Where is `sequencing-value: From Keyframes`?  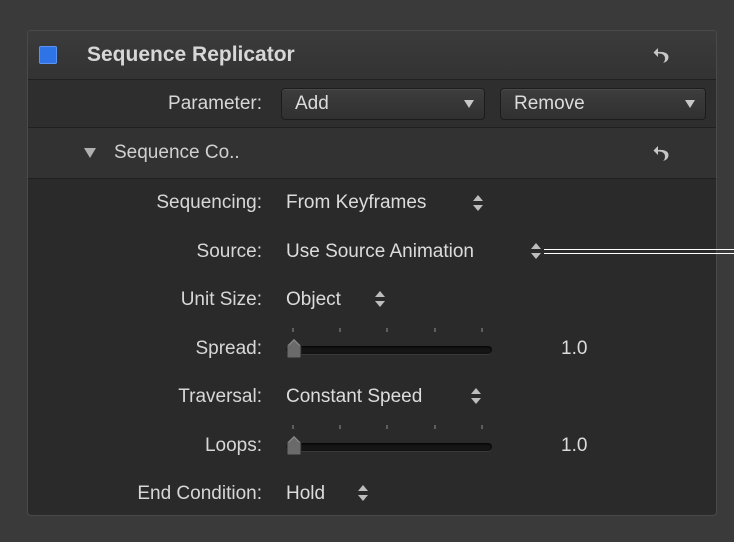
sequencing-value: From Keyframes is located at coordinates (356, 203).